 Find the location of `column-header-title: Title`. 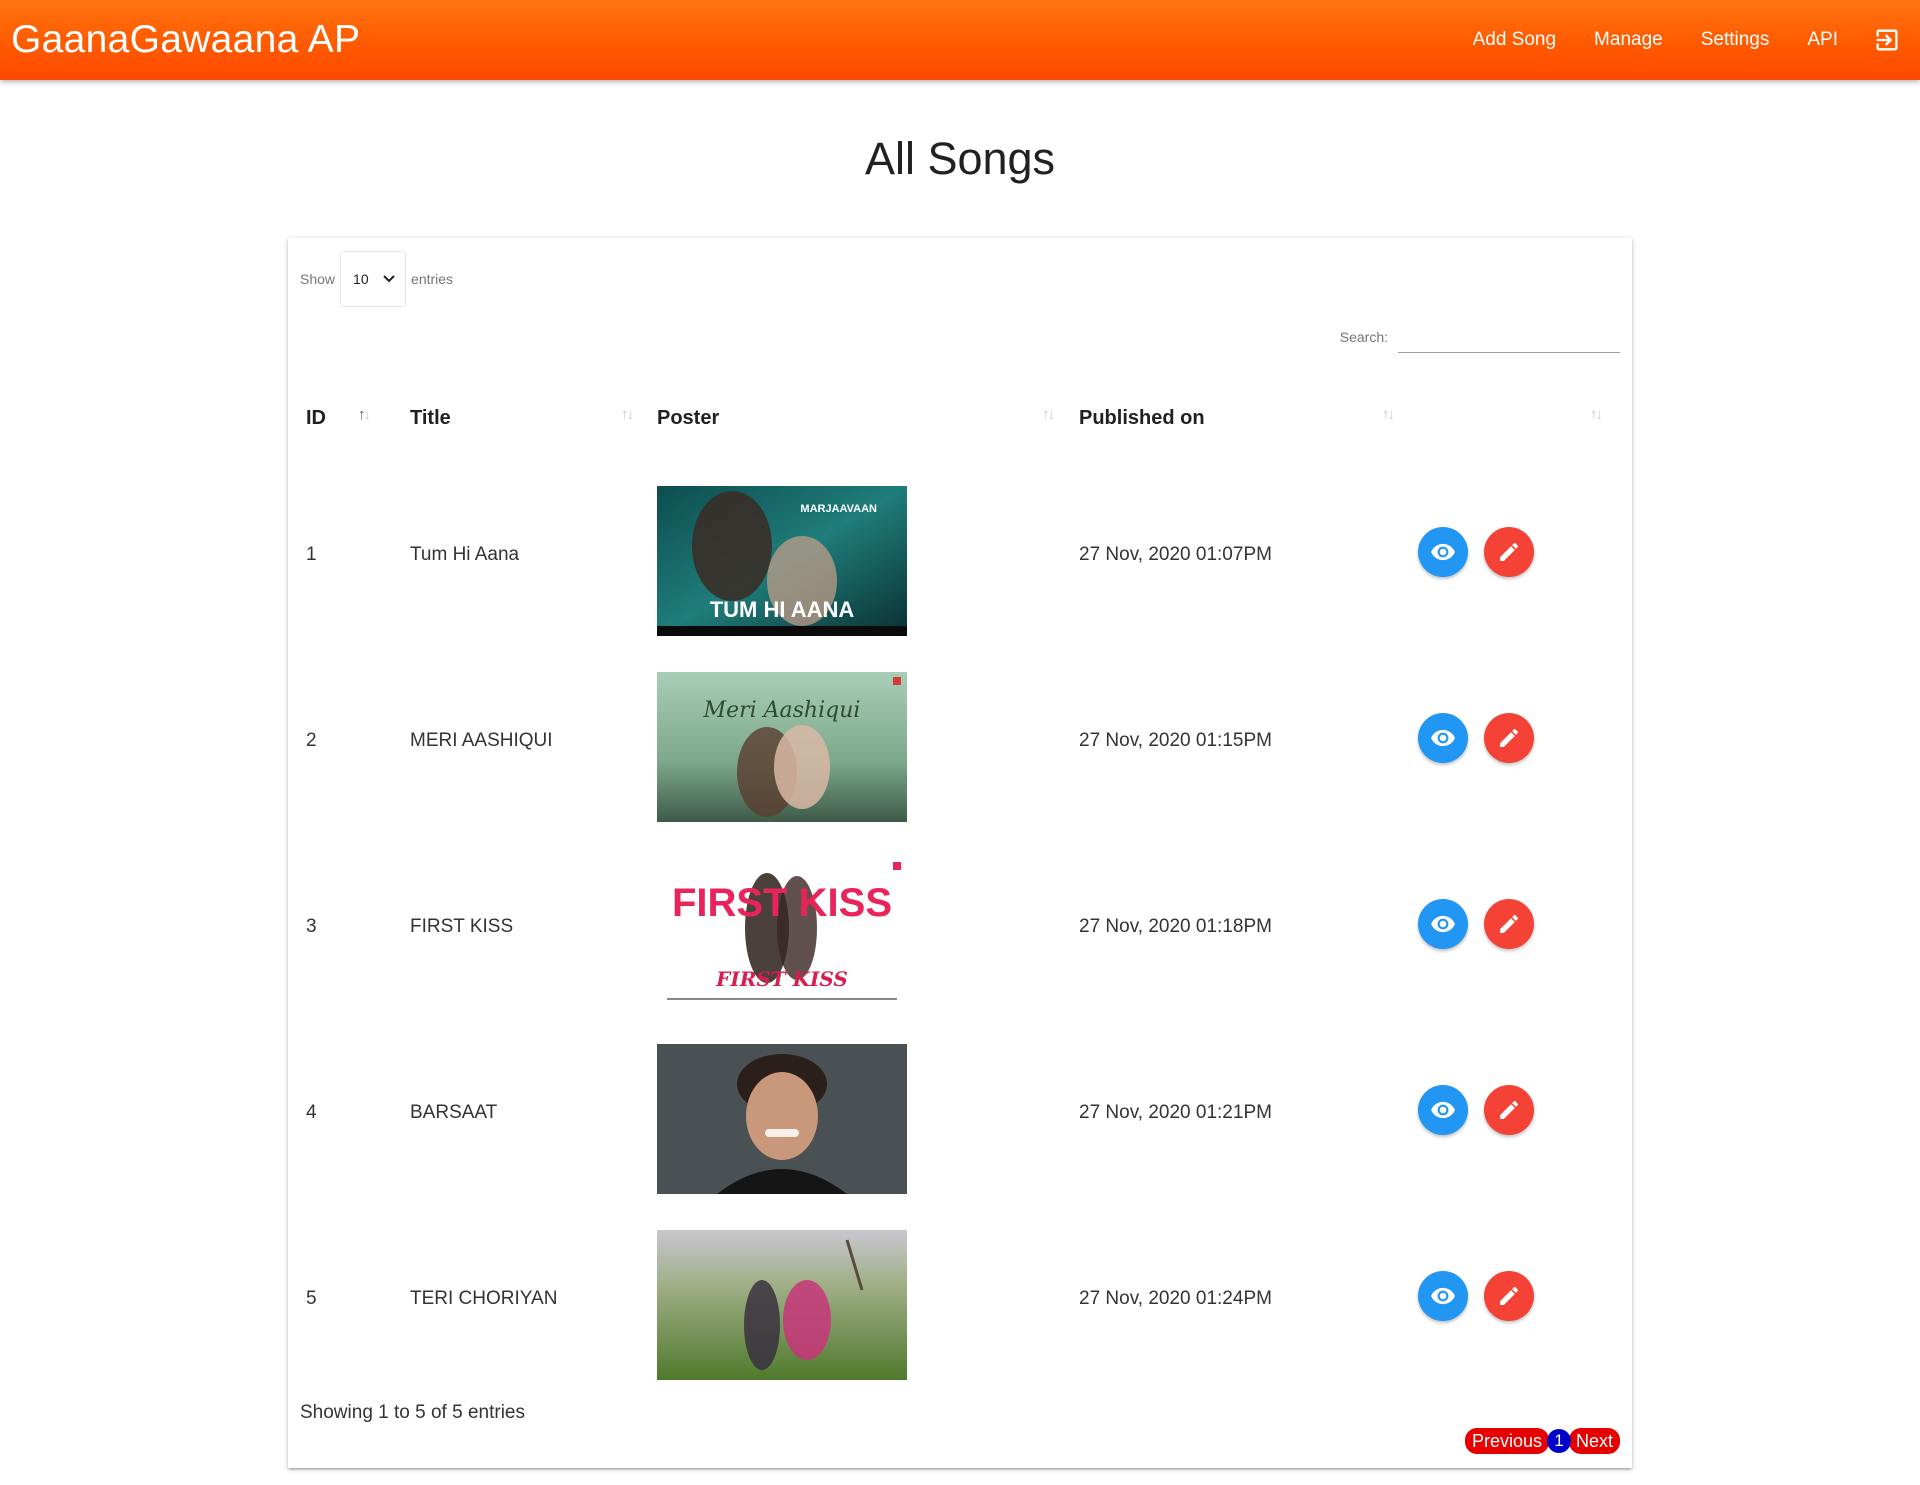

column-header-title: Title is located at coordinates (430, 418).